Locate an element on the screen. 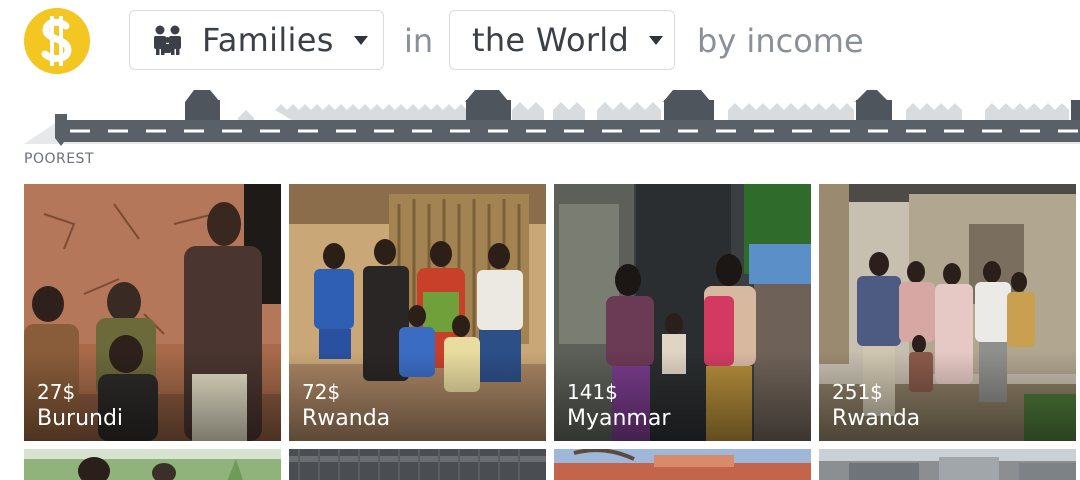 This screenshot has width=1080, height=480. family-card: 141$ Myanmar is located at coordinates (682, 312).